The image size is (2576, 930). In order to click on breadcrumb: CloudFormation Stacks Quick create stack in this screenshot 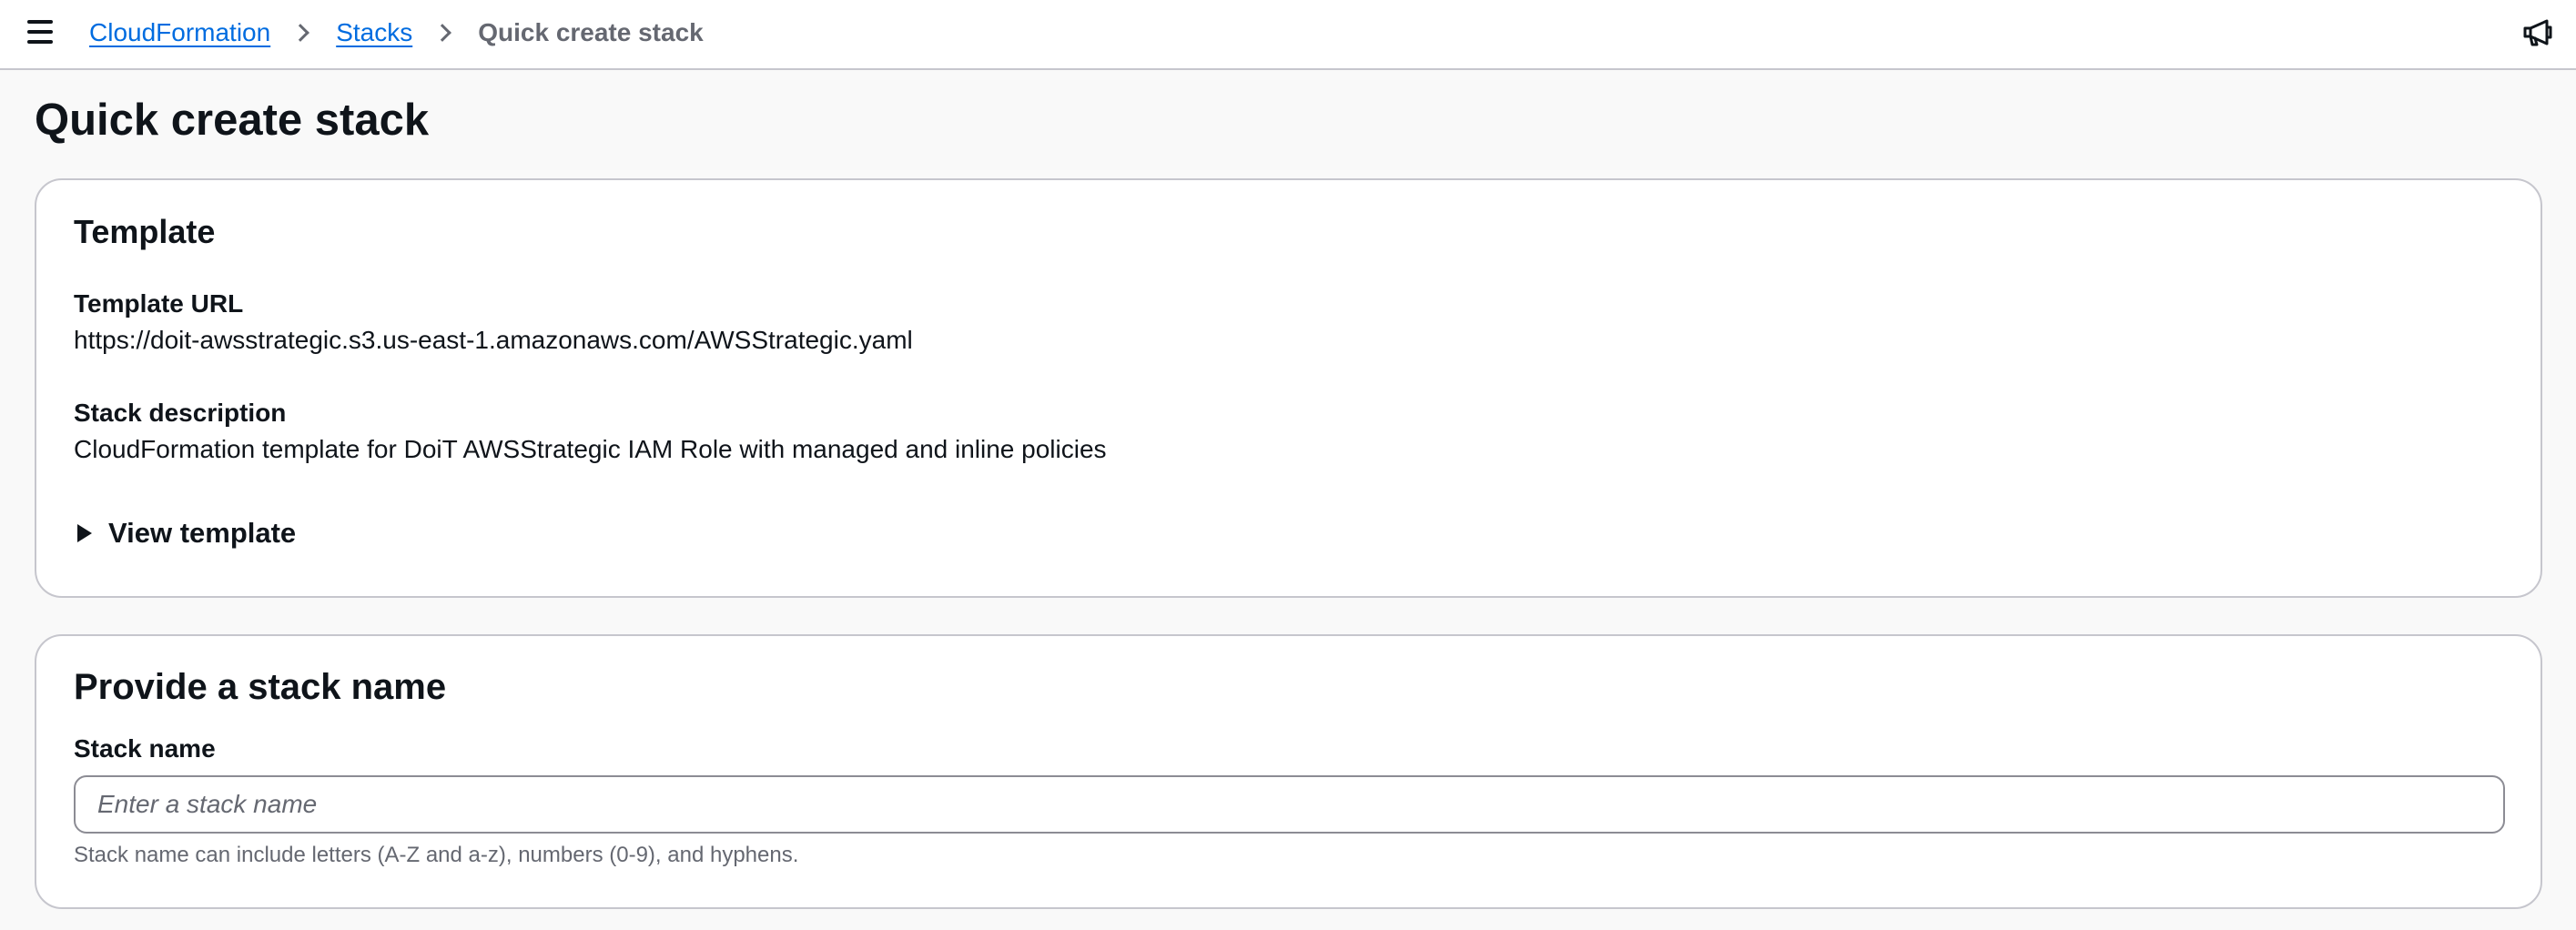, I will do `click(396, 33)`.